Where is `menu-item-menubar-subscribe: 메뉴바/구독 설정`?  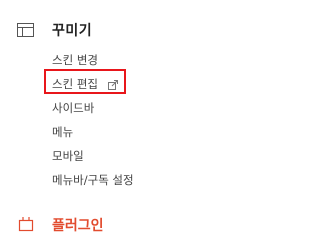 menu-item-menubar-subscribe: 메뉴바/구독 설정 is located at coordinates (93, 180).